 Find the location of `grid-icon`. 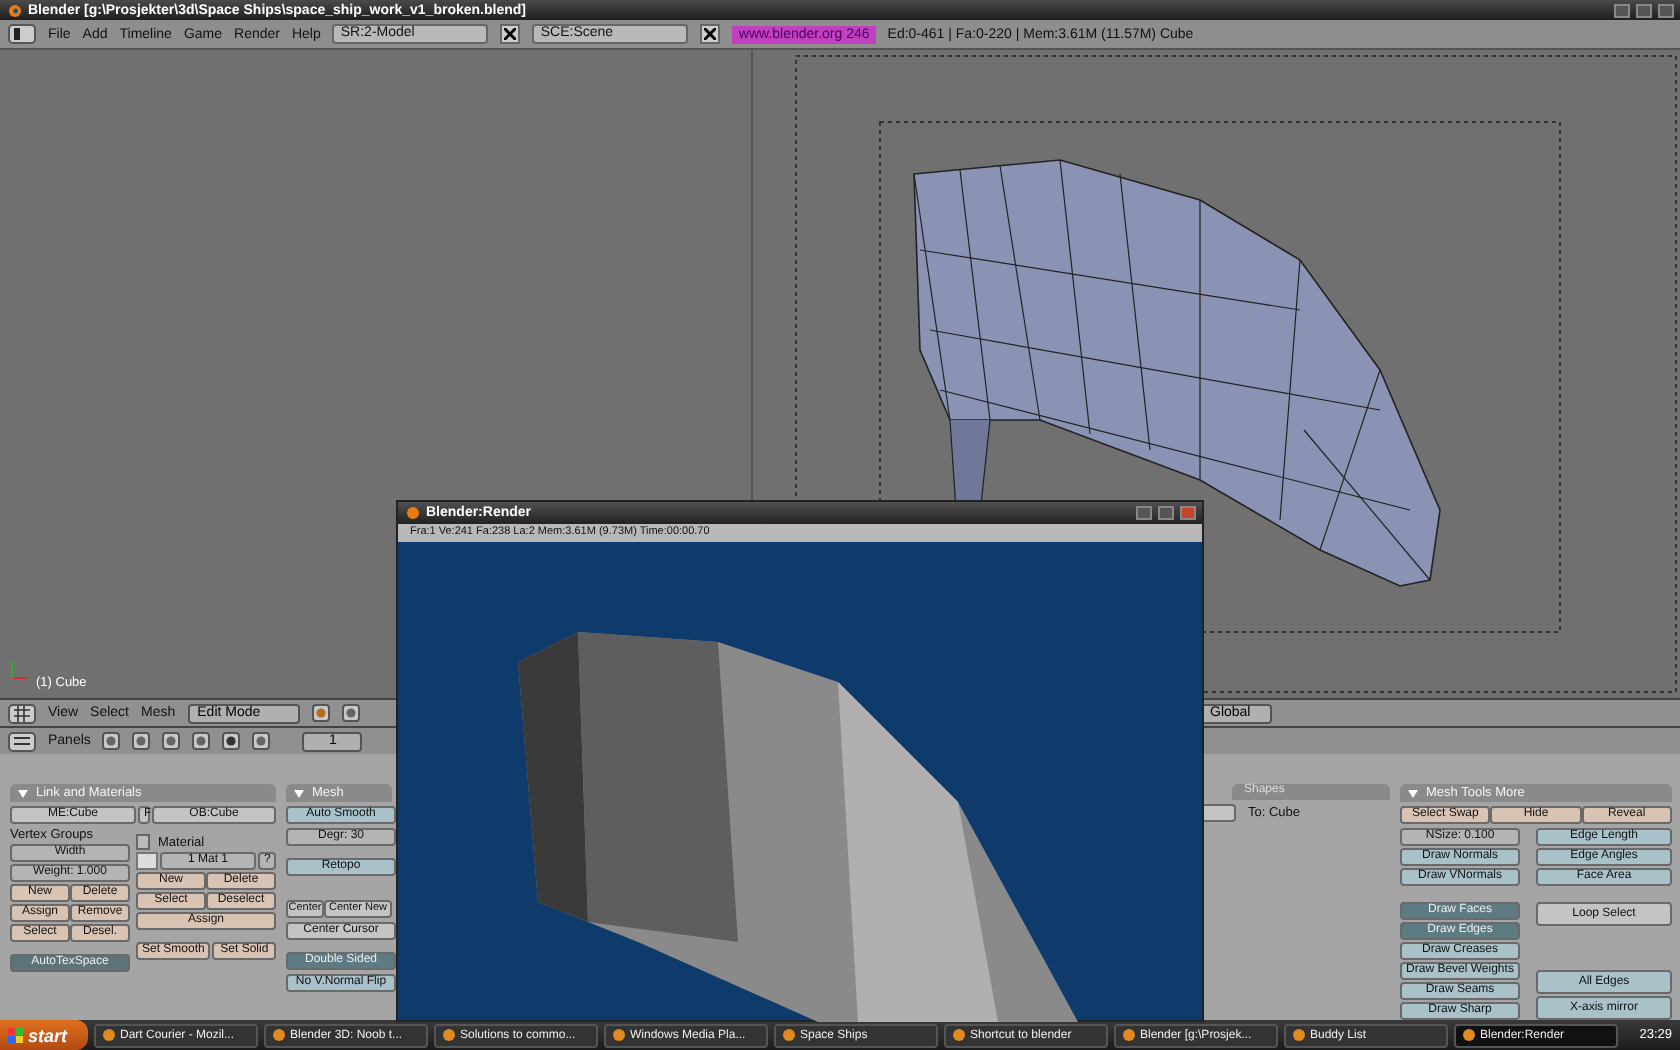

grid-icon is located at coordinates (22, 713).